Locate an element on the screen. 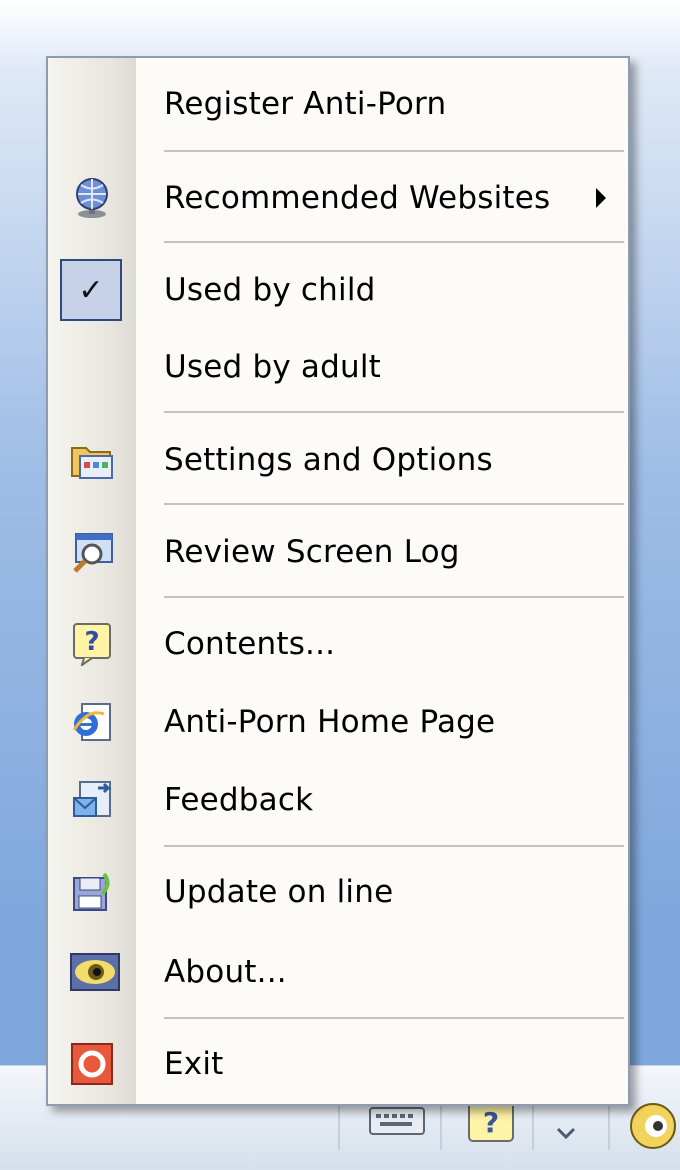 The image size is (680, 1170). help-icon: ? is located at coordinates (491, 1124).